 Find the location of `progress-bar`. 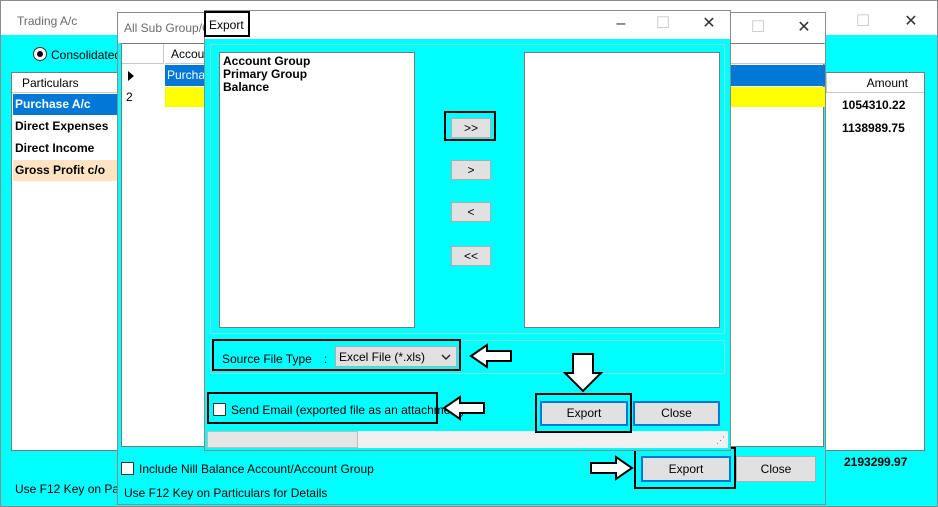

progress-bar is located at coordinates (282, 439).